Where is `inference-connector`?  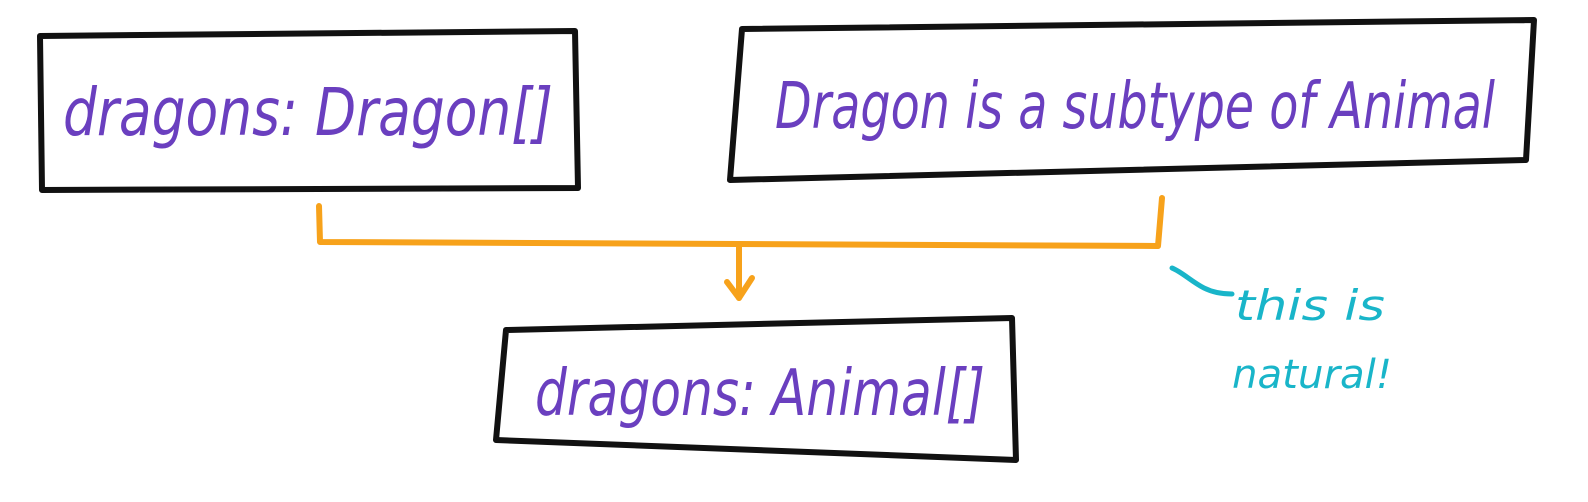 inference-connector is located at coordinates (740, 248).